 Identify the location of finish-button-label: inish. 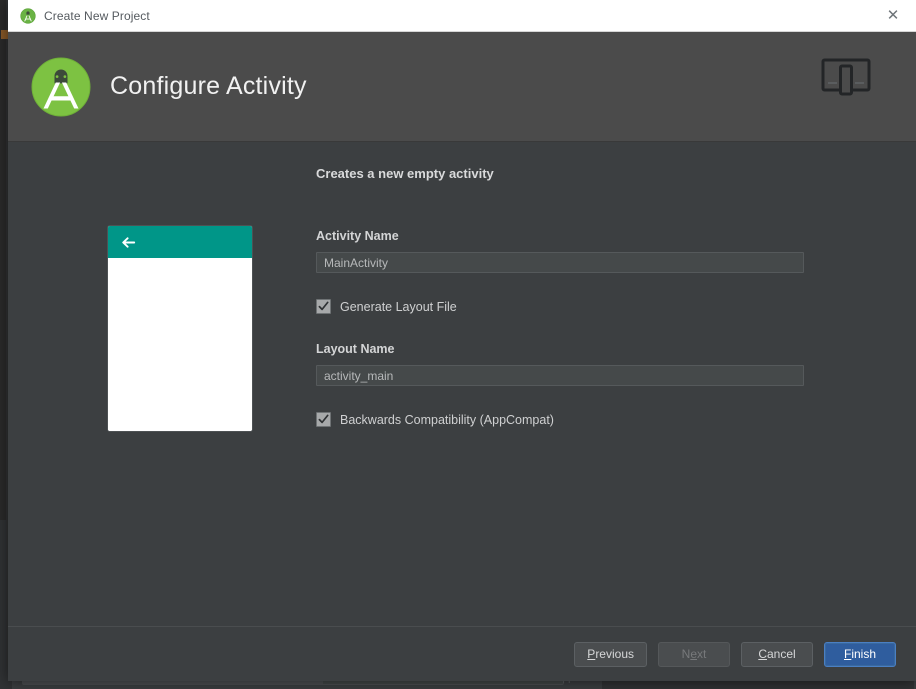
(864, 654).